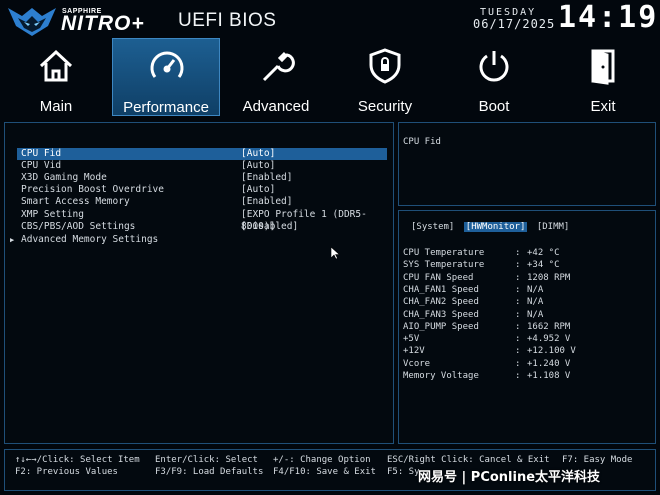 The image size is (660, 495). What do you see at coordinates (202, 190) in the screenshot?
I see `setting-precision-boost-overdrive: Precision Boost Overdrive [Auto]` at bounding box center [202, 190].